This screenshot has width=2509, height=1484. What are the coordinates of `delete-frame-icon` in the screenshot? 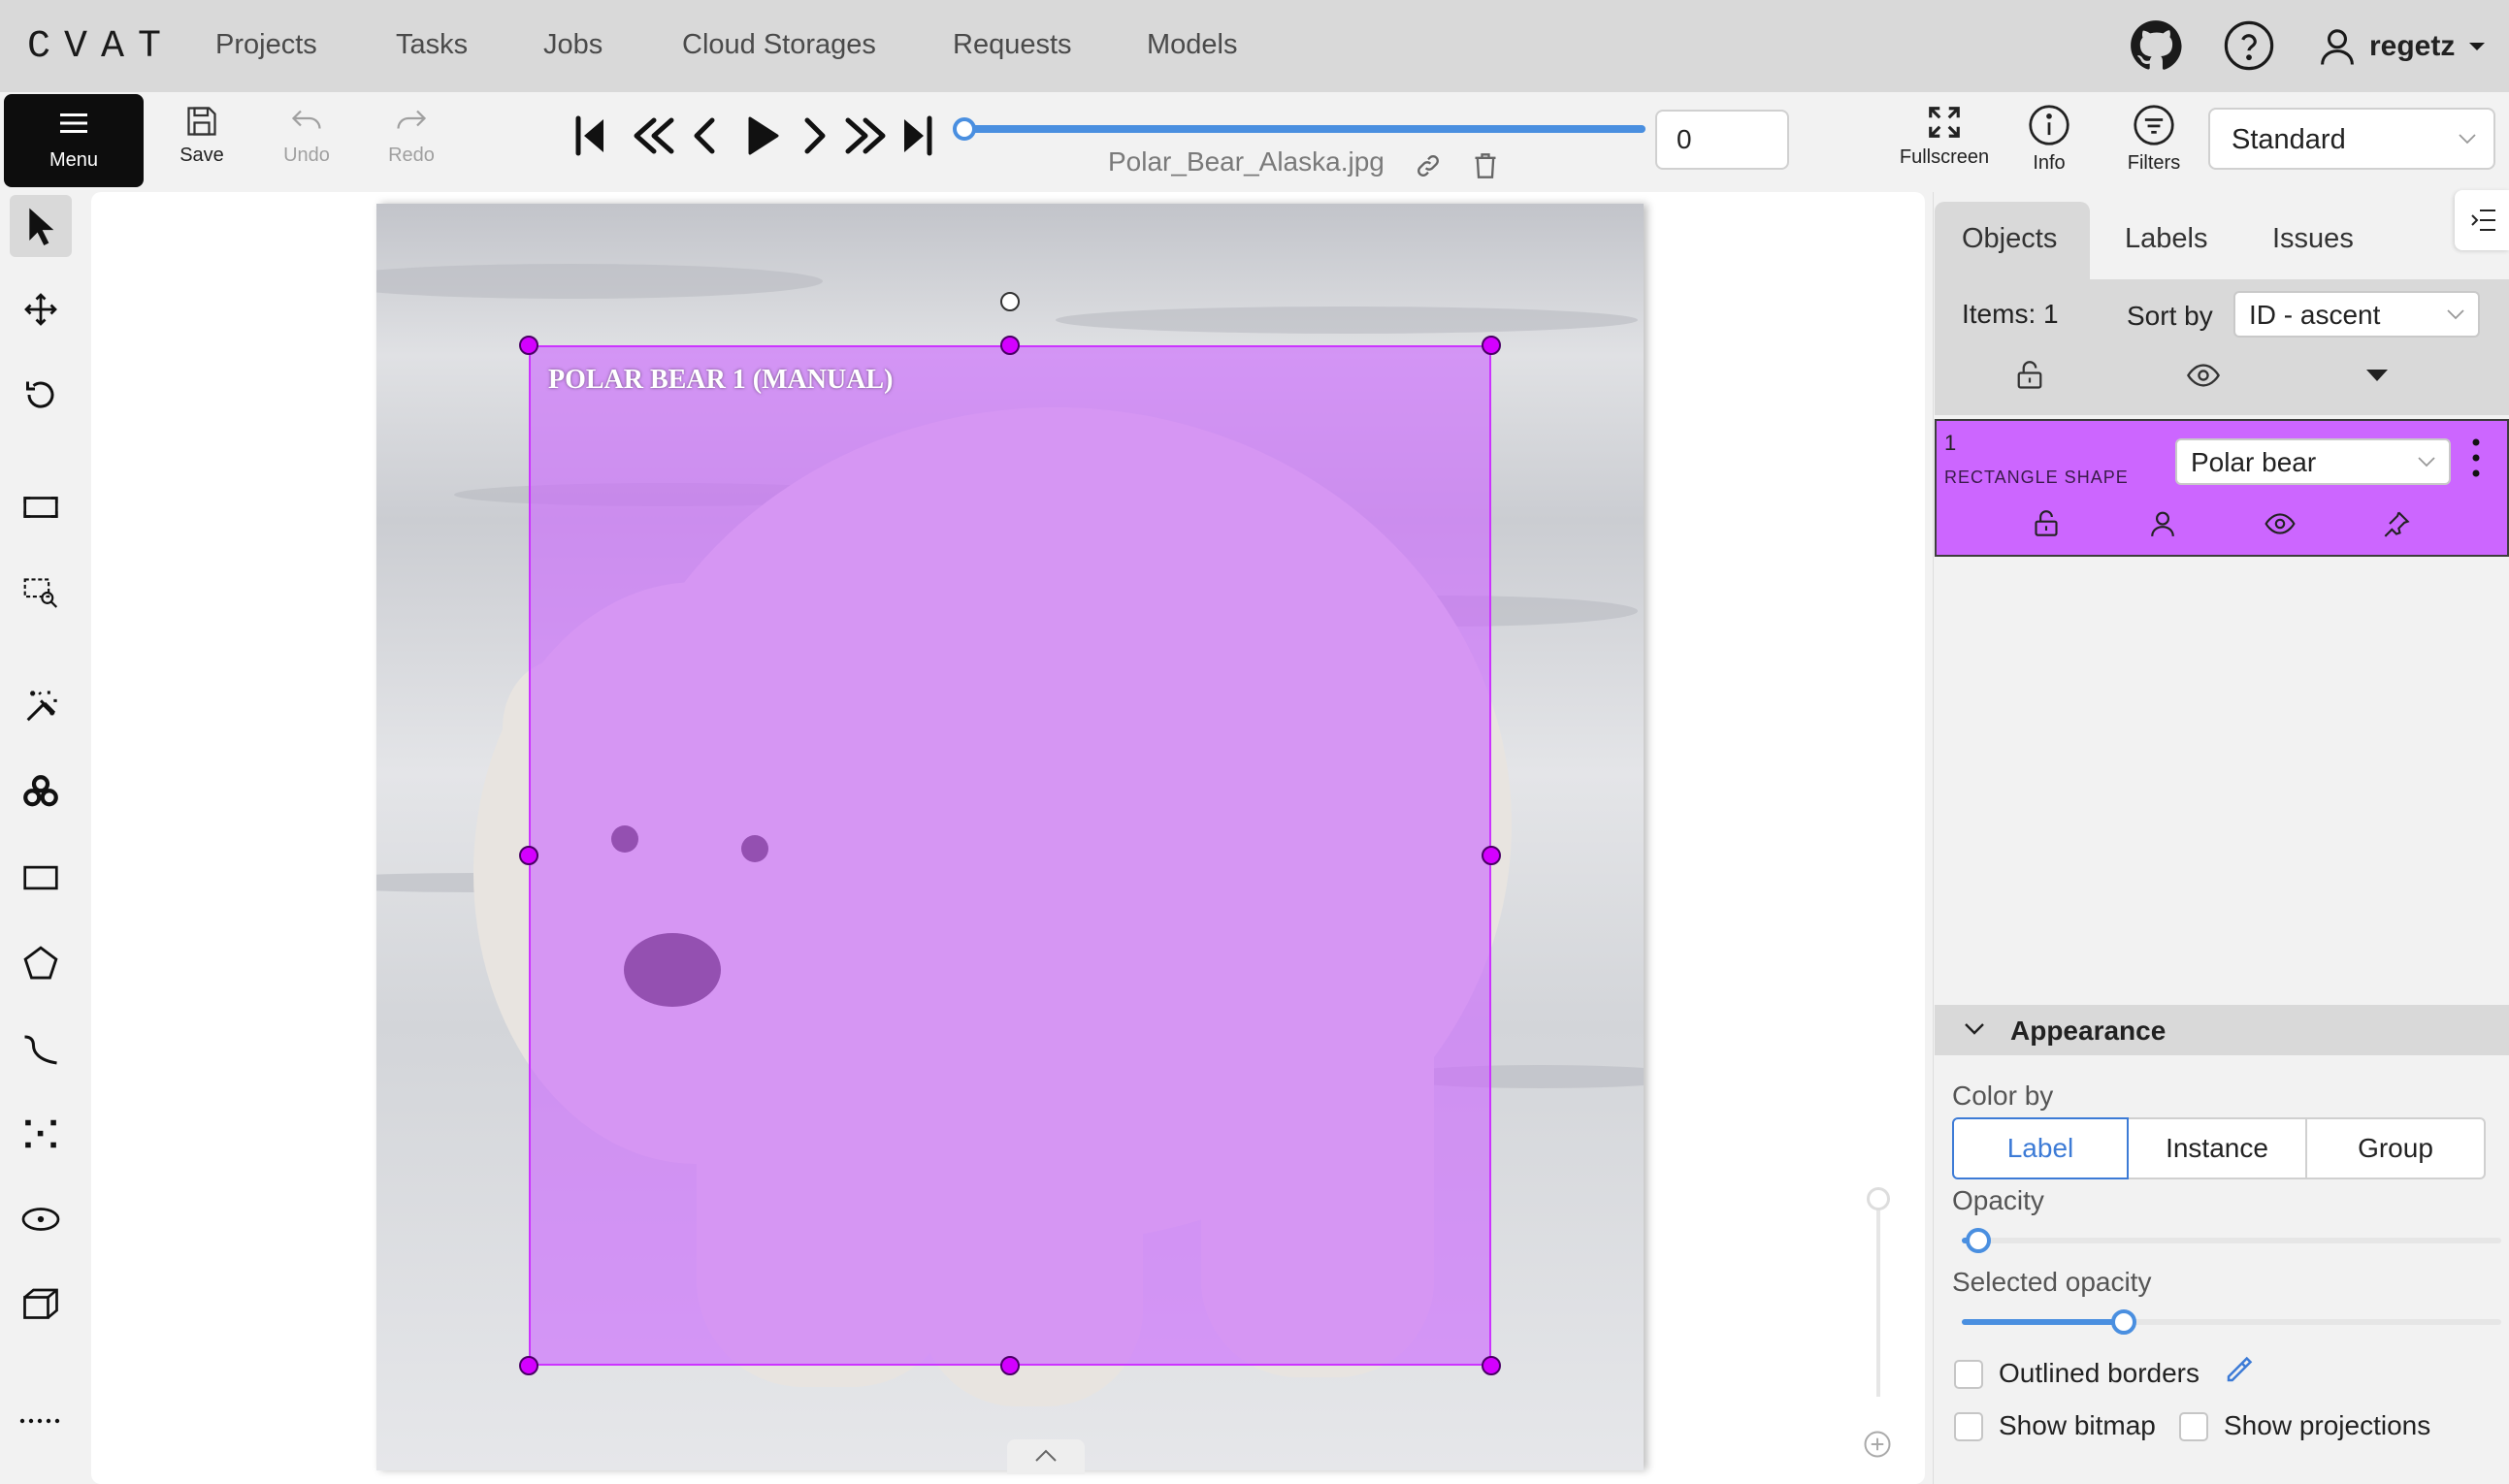 It's located at (1485, 165).